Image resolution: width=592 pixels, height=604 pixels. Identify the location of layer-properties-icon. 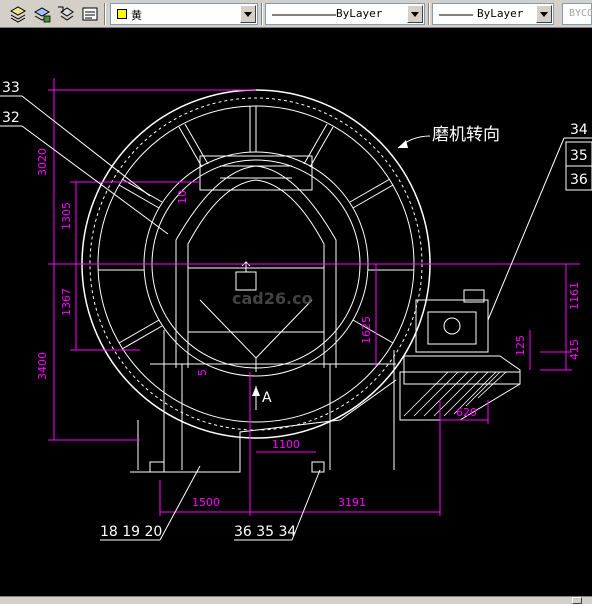
(18, 14).